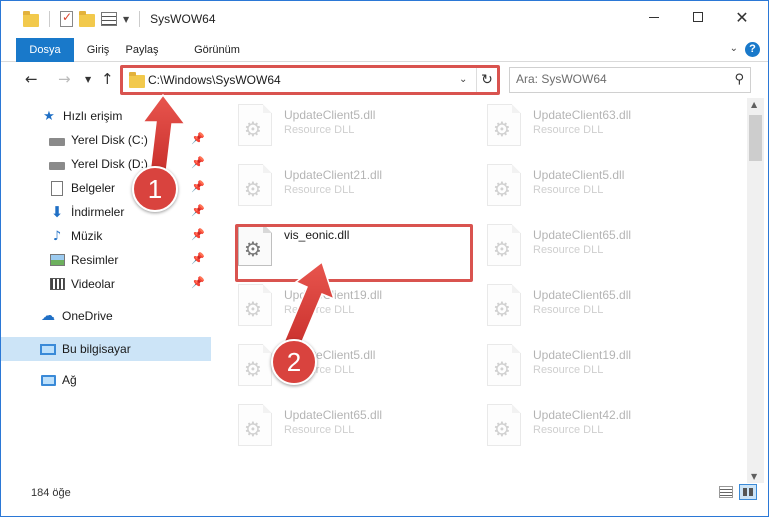 Image resolution: width=769 pixels, height=517 pixels. I want to click on details-view-icon, so click(726, 492).